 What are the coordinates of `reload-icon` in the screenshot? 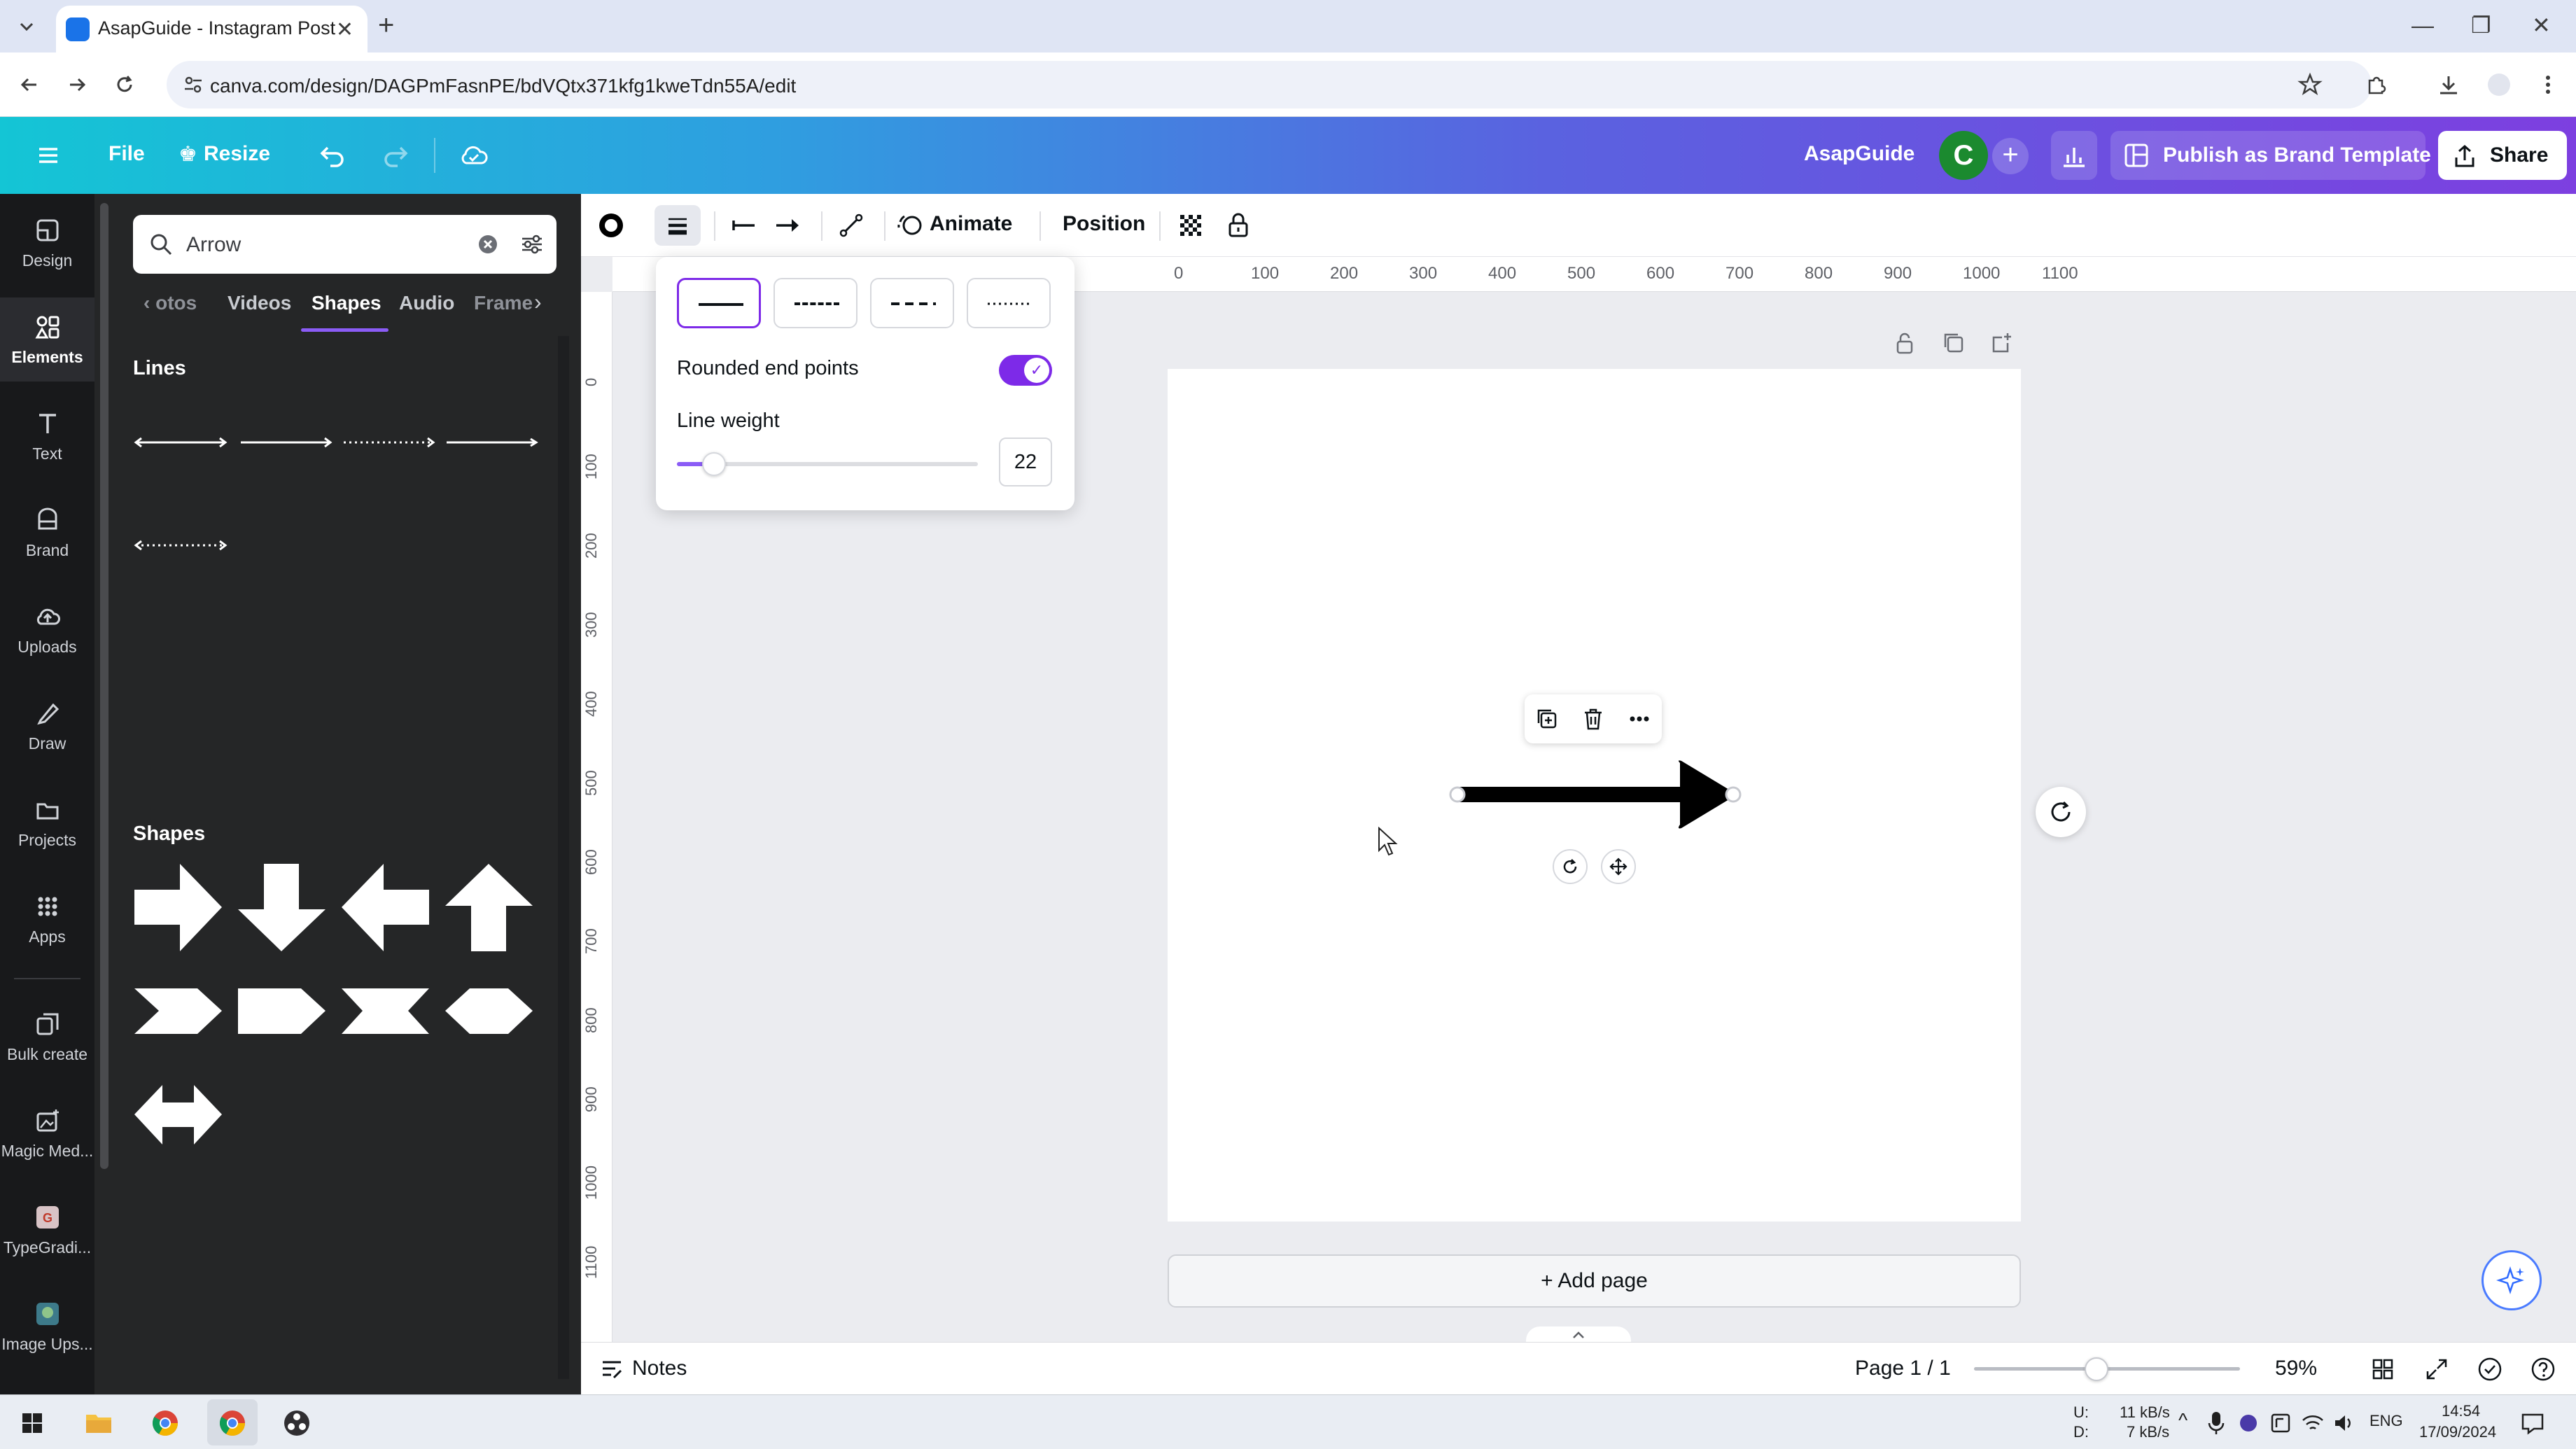 It's located at (125, 85).